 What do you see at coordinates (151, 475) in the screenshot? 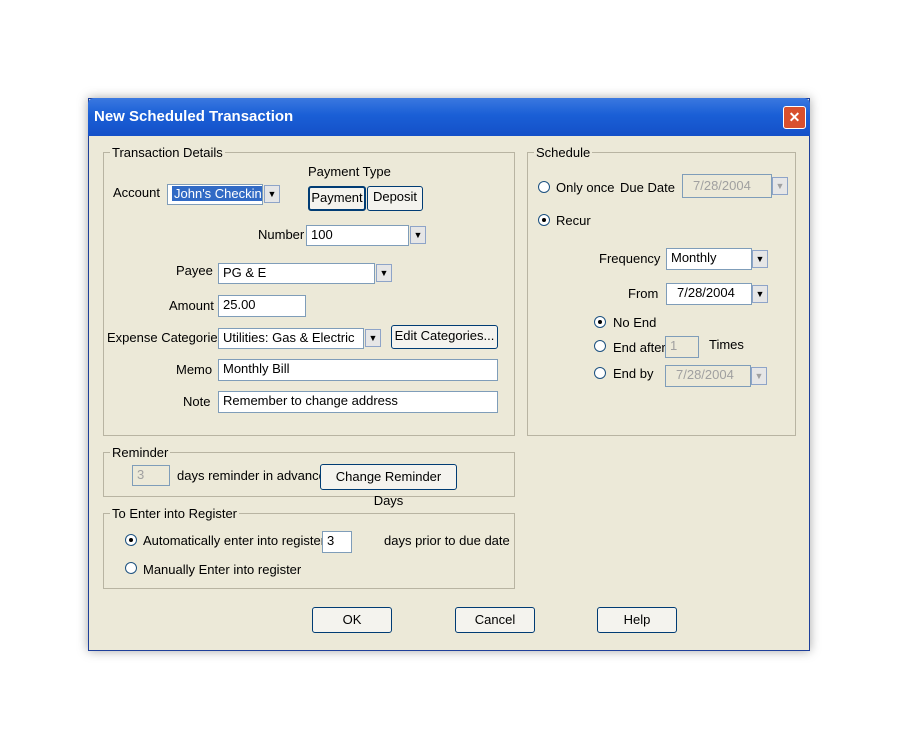
I see `reminder-days-field: 3` at bounding box center [151, 475].